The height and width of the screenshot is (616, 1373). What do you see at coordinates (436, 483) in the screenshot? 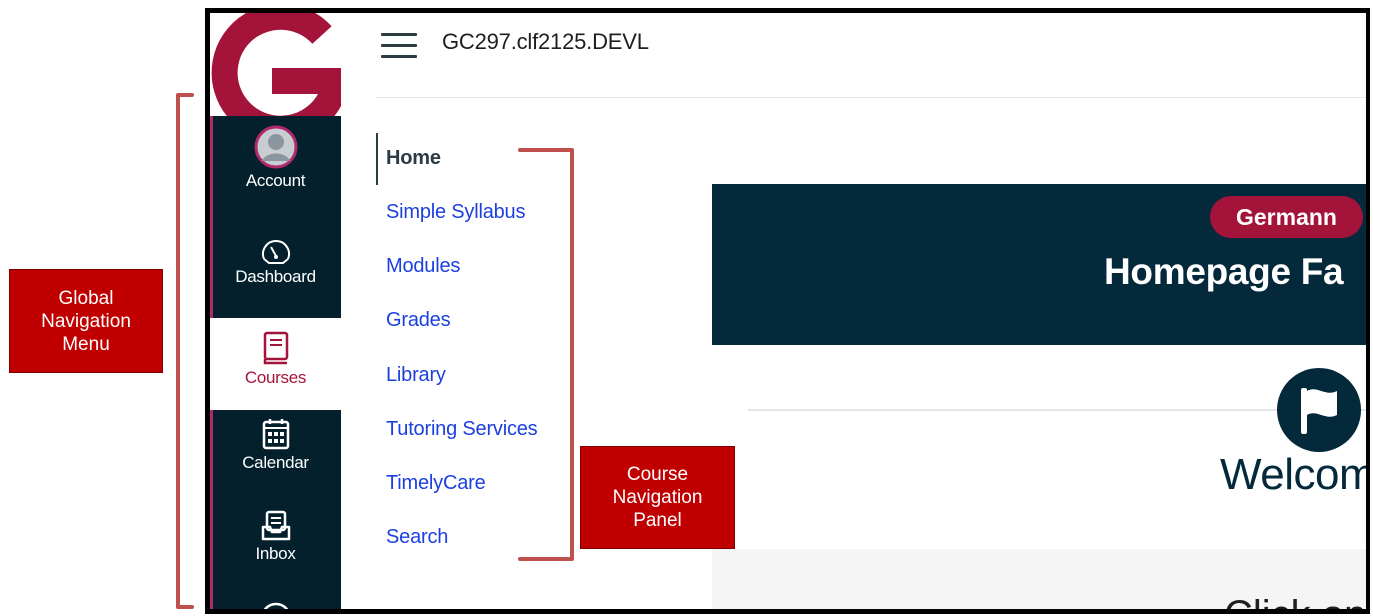
I see `course-nav-timelycare: TimelyCare` at bounding box center [436, 483].